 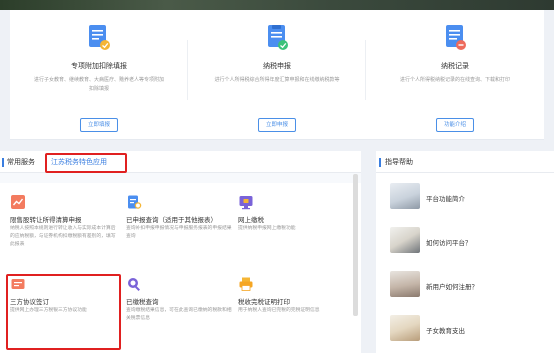 What do you see at coordinates (18, 284) in the screenshot?
I see `agreement-icon` at bounding box center [18, 284].